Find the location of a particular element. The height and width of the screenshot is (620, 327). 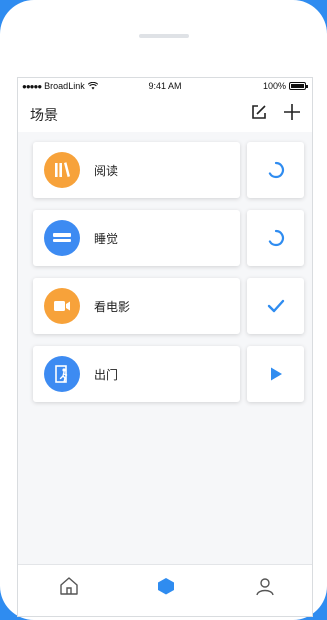

scene-card-movie: 看电影 is located at coordinates (136, 306).